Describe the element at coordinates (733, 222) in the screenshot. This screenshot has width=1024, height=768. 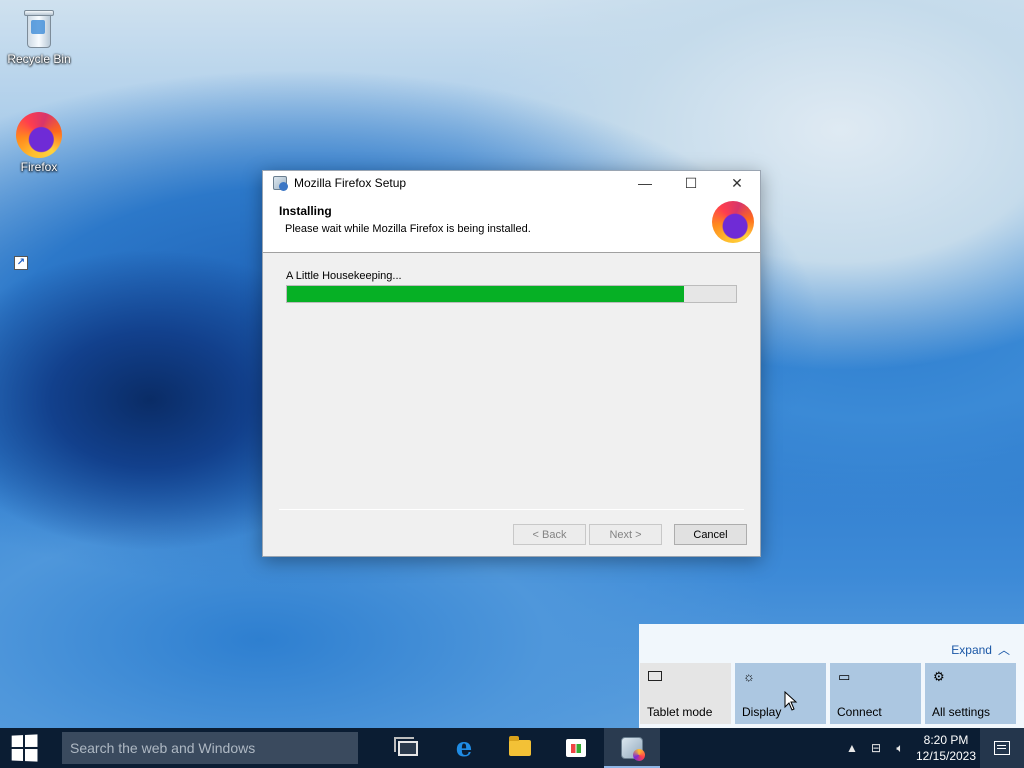
I see `firefox-logo-icon` at that location.